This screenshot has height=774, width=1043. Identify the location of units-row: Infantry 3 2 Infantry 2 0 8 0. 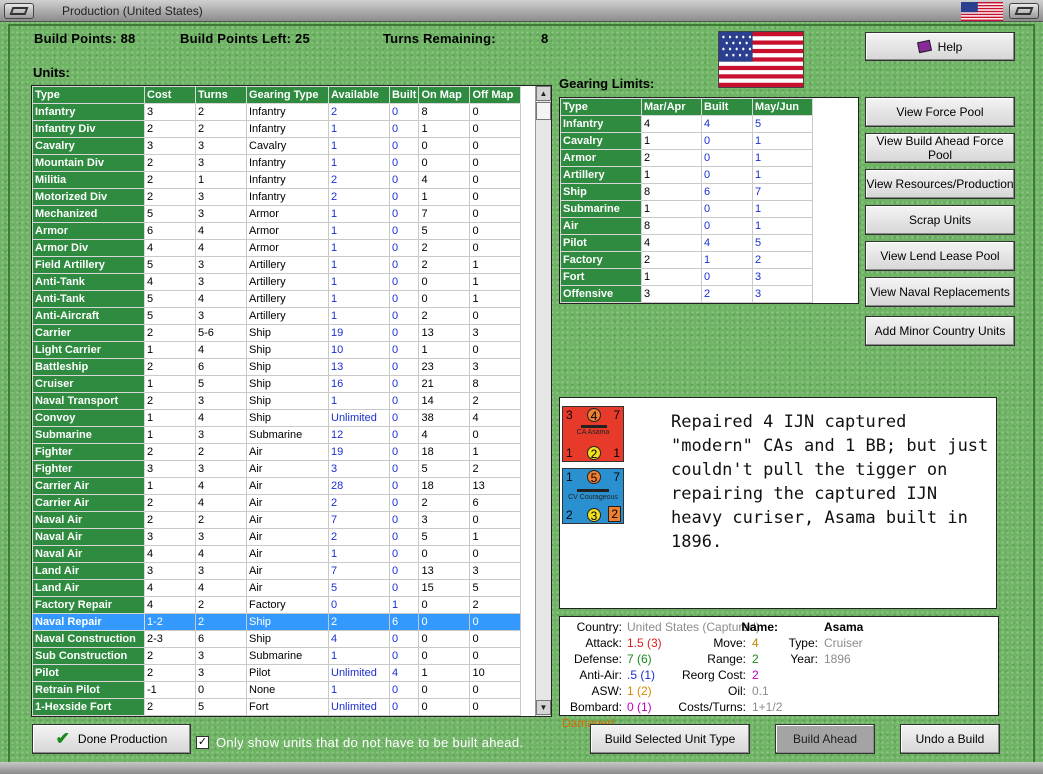
(277, 112).